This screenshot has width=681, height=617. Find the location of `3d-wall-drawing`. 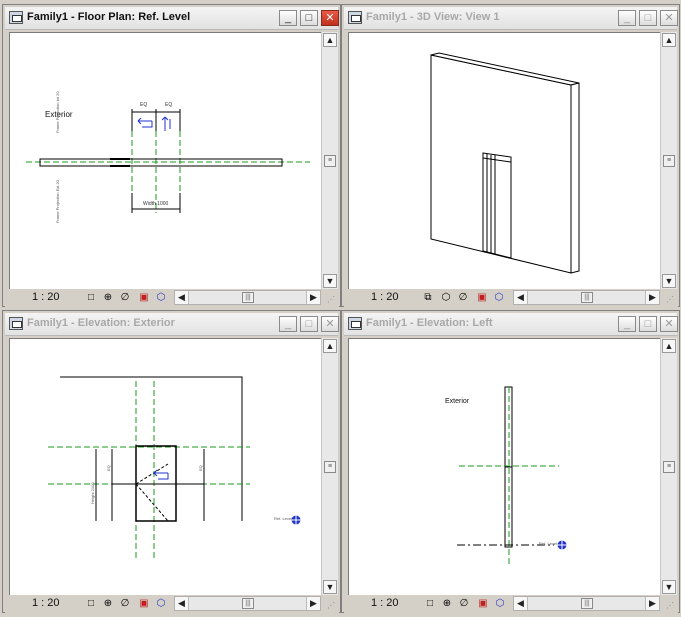

3d-wall-drawing is located at coordinates (505, 163).